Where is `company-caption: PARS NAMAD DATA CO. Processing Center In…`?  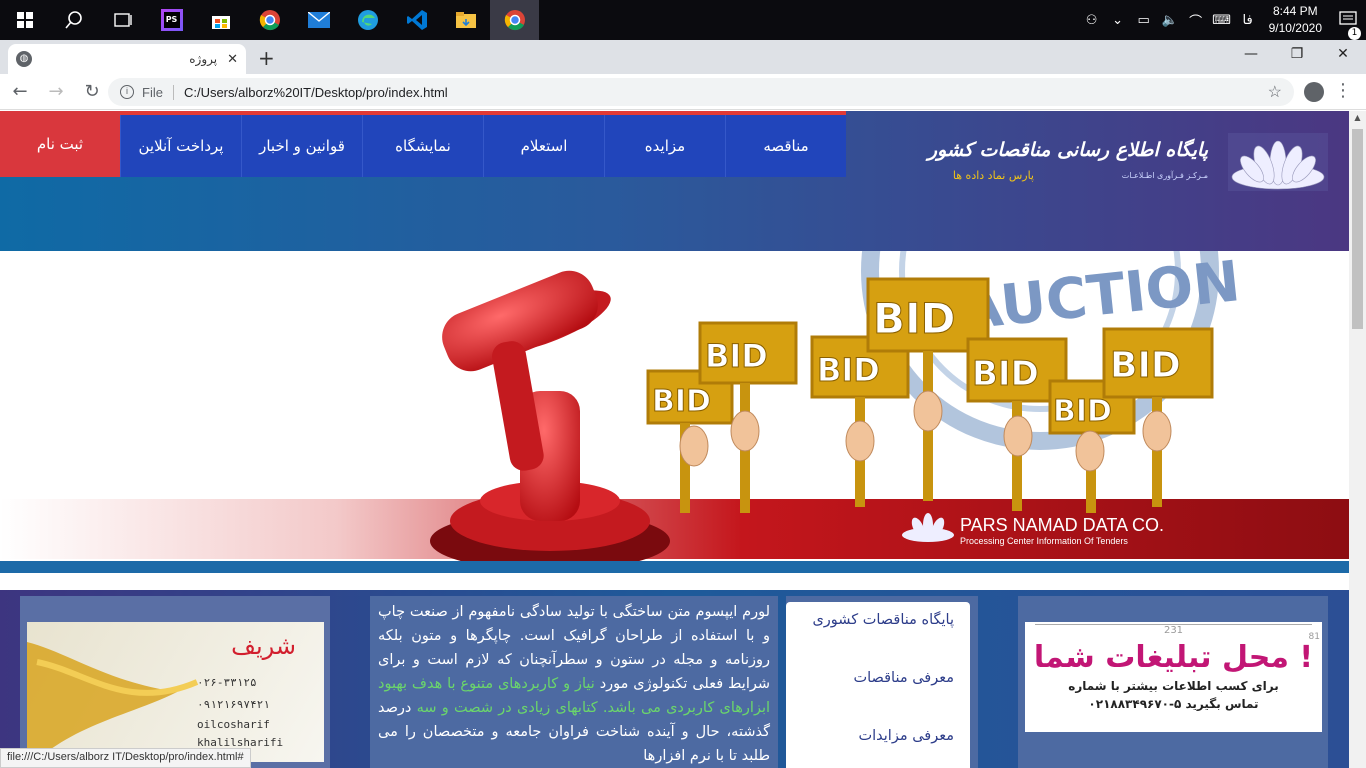
company-caption: PARS NAMAD DATA CO. Processing Center In… is located at coordinates (1062, 530).